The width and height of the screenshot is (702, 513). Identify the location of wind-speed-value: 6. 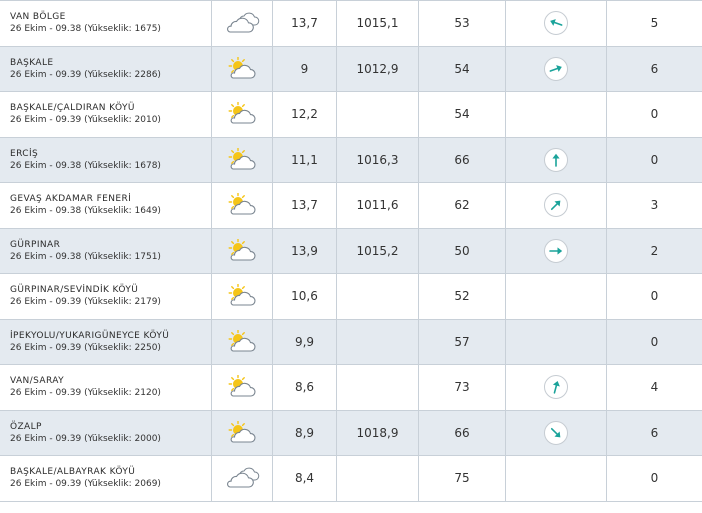
(654, 432).